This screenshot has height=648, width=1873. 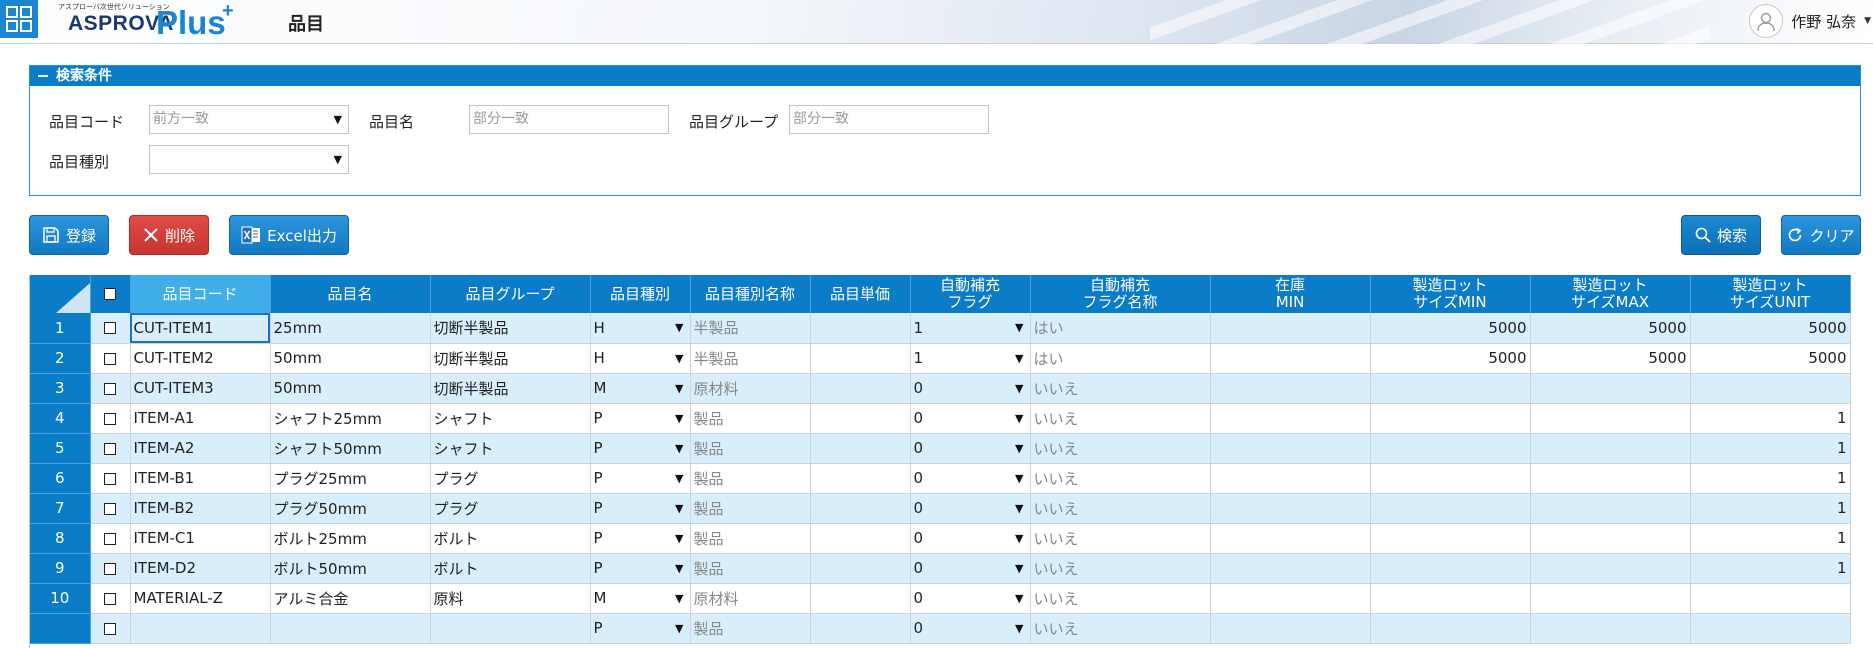 I want to click on cell-item-code: MATERIAL-Z, so click(x=200, y=598).